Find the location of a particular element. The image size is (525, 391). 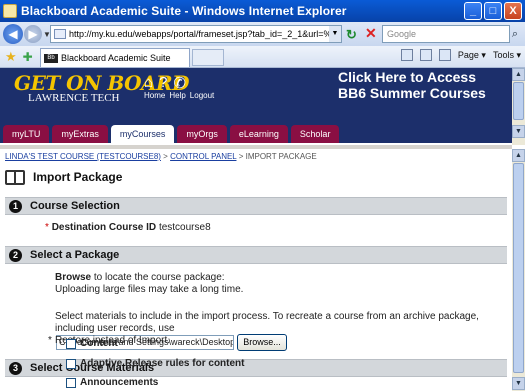

maximize-button: □ is located at coordinates (493, 11).